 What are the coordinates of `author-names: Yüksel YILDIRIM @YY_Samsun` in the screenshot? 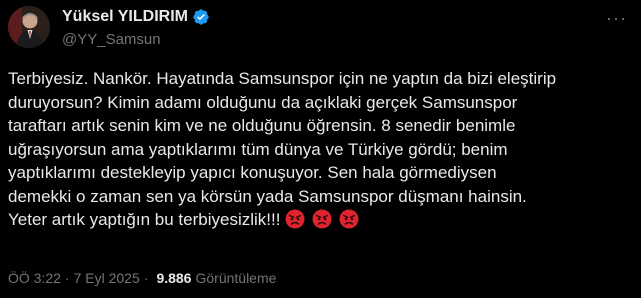 It's located at (136, 27).